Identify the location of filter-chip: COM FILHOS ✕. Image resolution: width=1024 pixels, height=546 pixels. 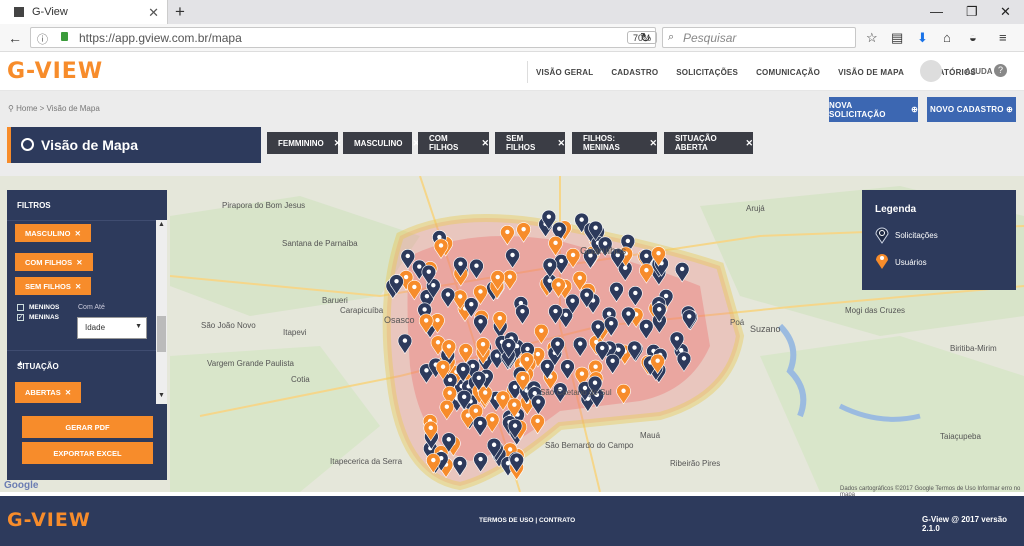
(453, 143).